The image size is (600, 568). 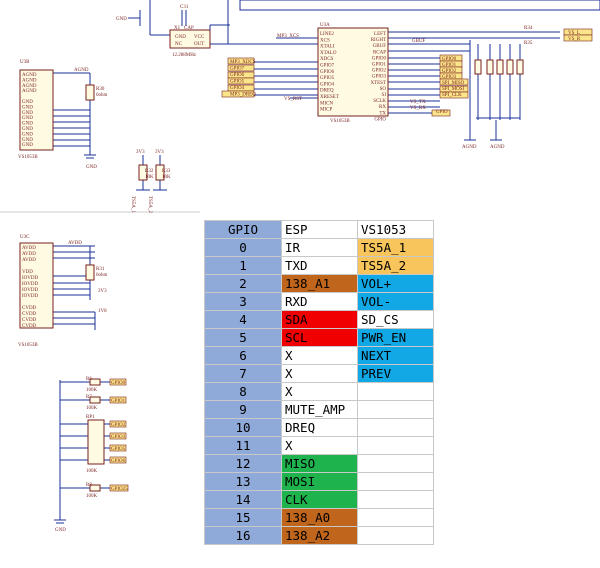 I want to click on rp1-label: RP1, so click(x=90, y=417).